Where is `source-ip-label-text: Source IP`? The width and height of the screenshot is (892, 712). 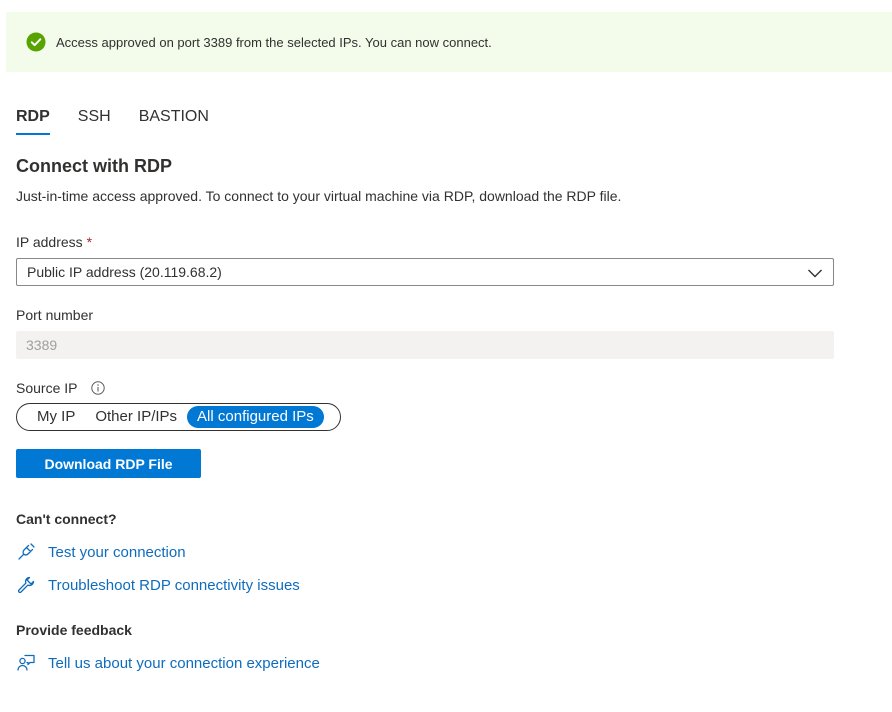
source-ip-label-text: Source IP is located at coordinates (47, 388).